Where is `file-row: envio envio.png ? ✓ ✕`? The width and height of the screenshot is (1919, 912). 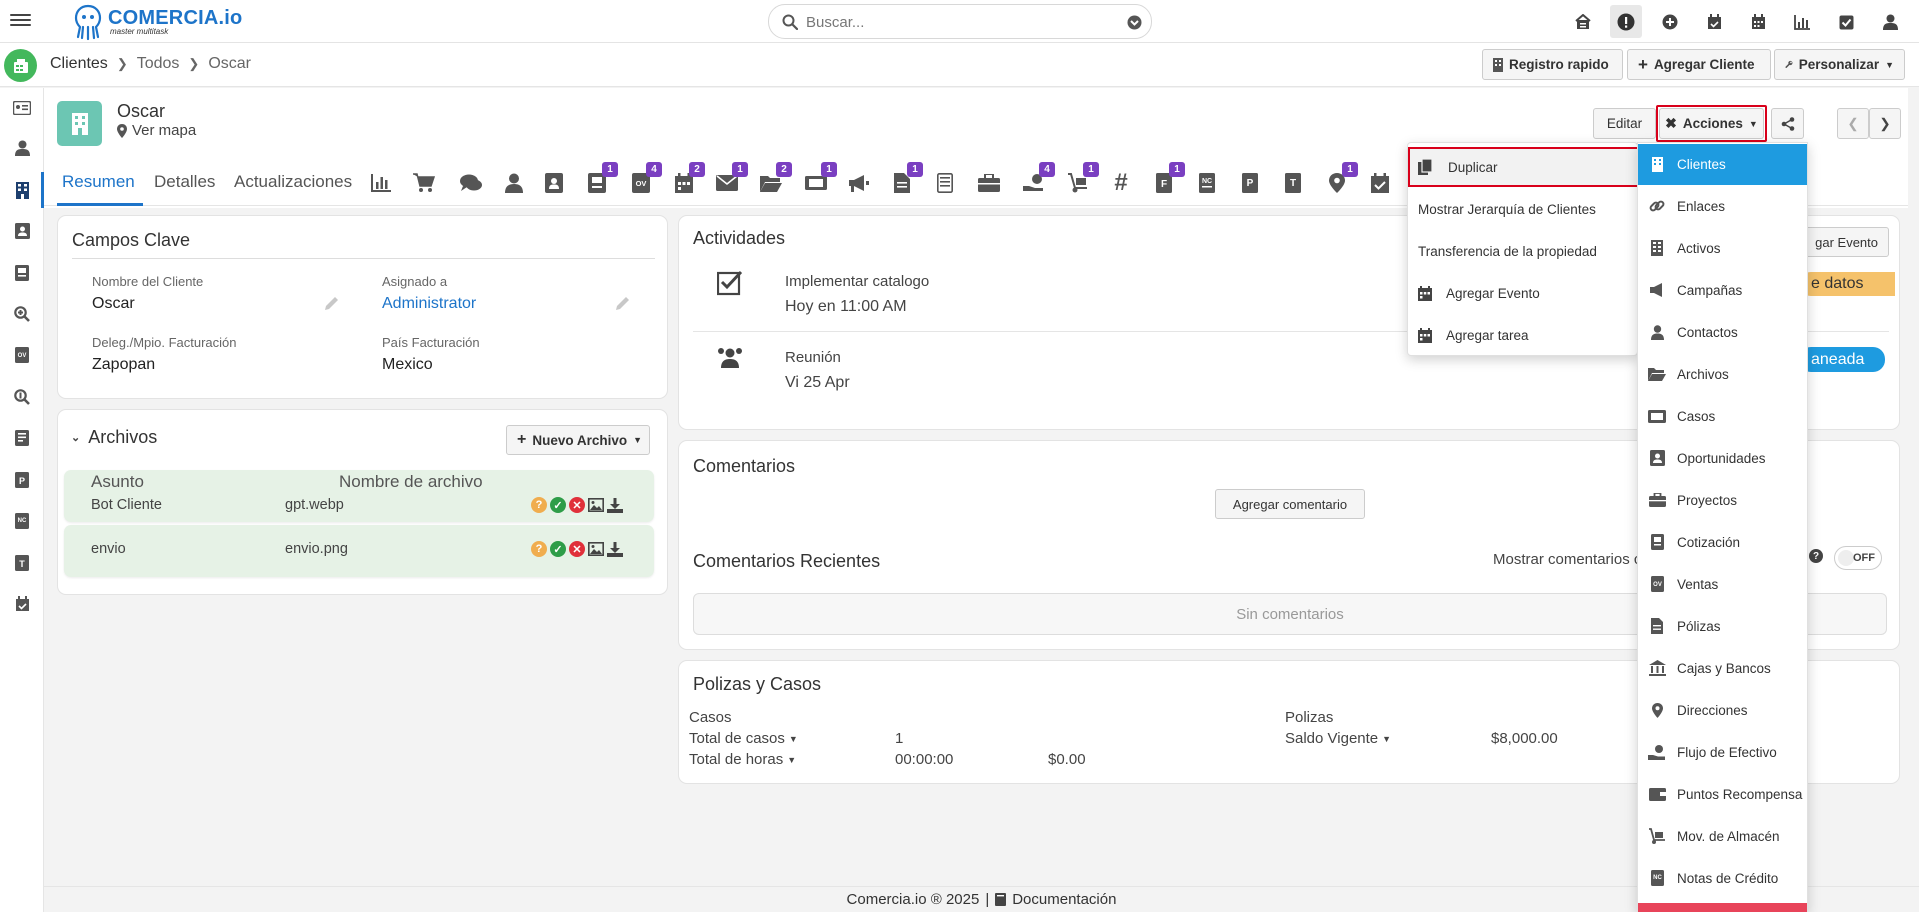
file-row: envio envio.png ? ✓ ✕ is located at coordinates (359, 551).